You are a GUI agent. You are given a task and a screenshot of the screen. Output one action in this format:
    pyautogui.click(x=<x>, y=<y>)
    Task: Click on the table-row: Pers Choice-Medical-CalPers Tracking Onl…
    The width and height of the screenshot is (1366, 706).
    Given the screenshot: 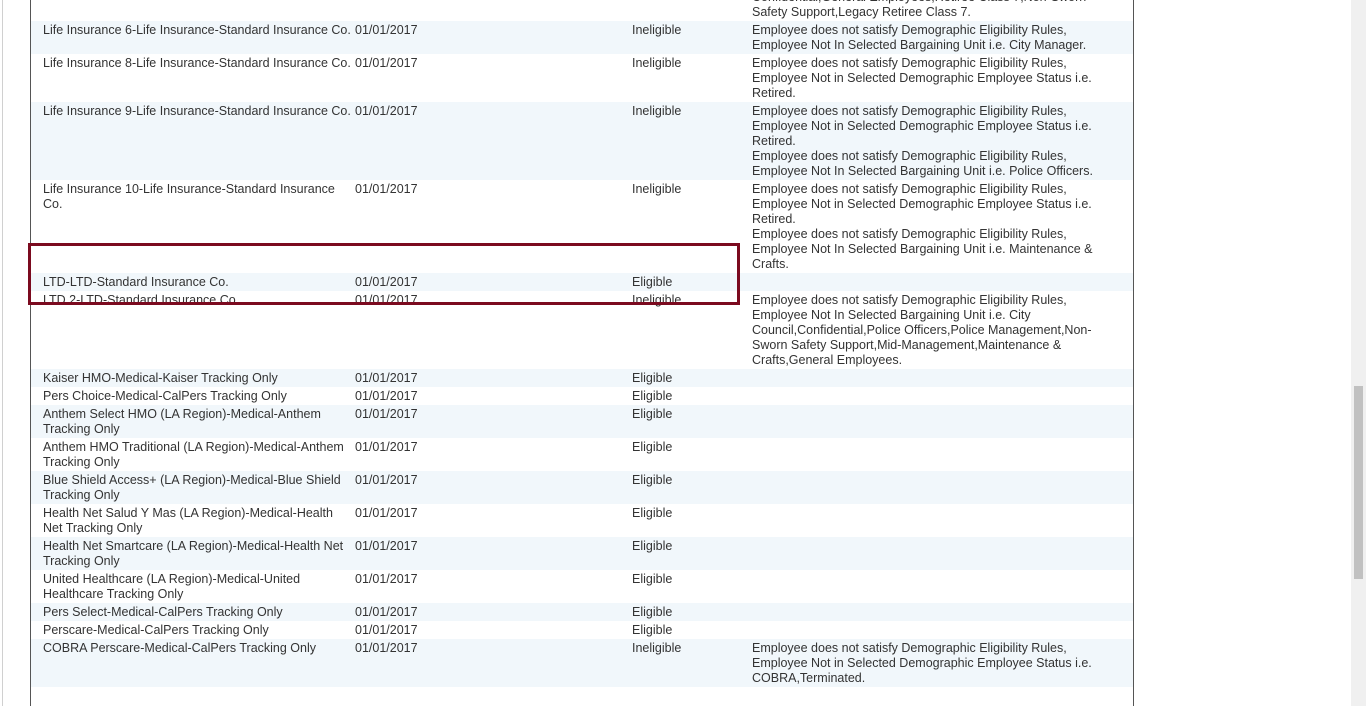 What is the action you would take?
    pyautogui.click(x=582, y=396)
    